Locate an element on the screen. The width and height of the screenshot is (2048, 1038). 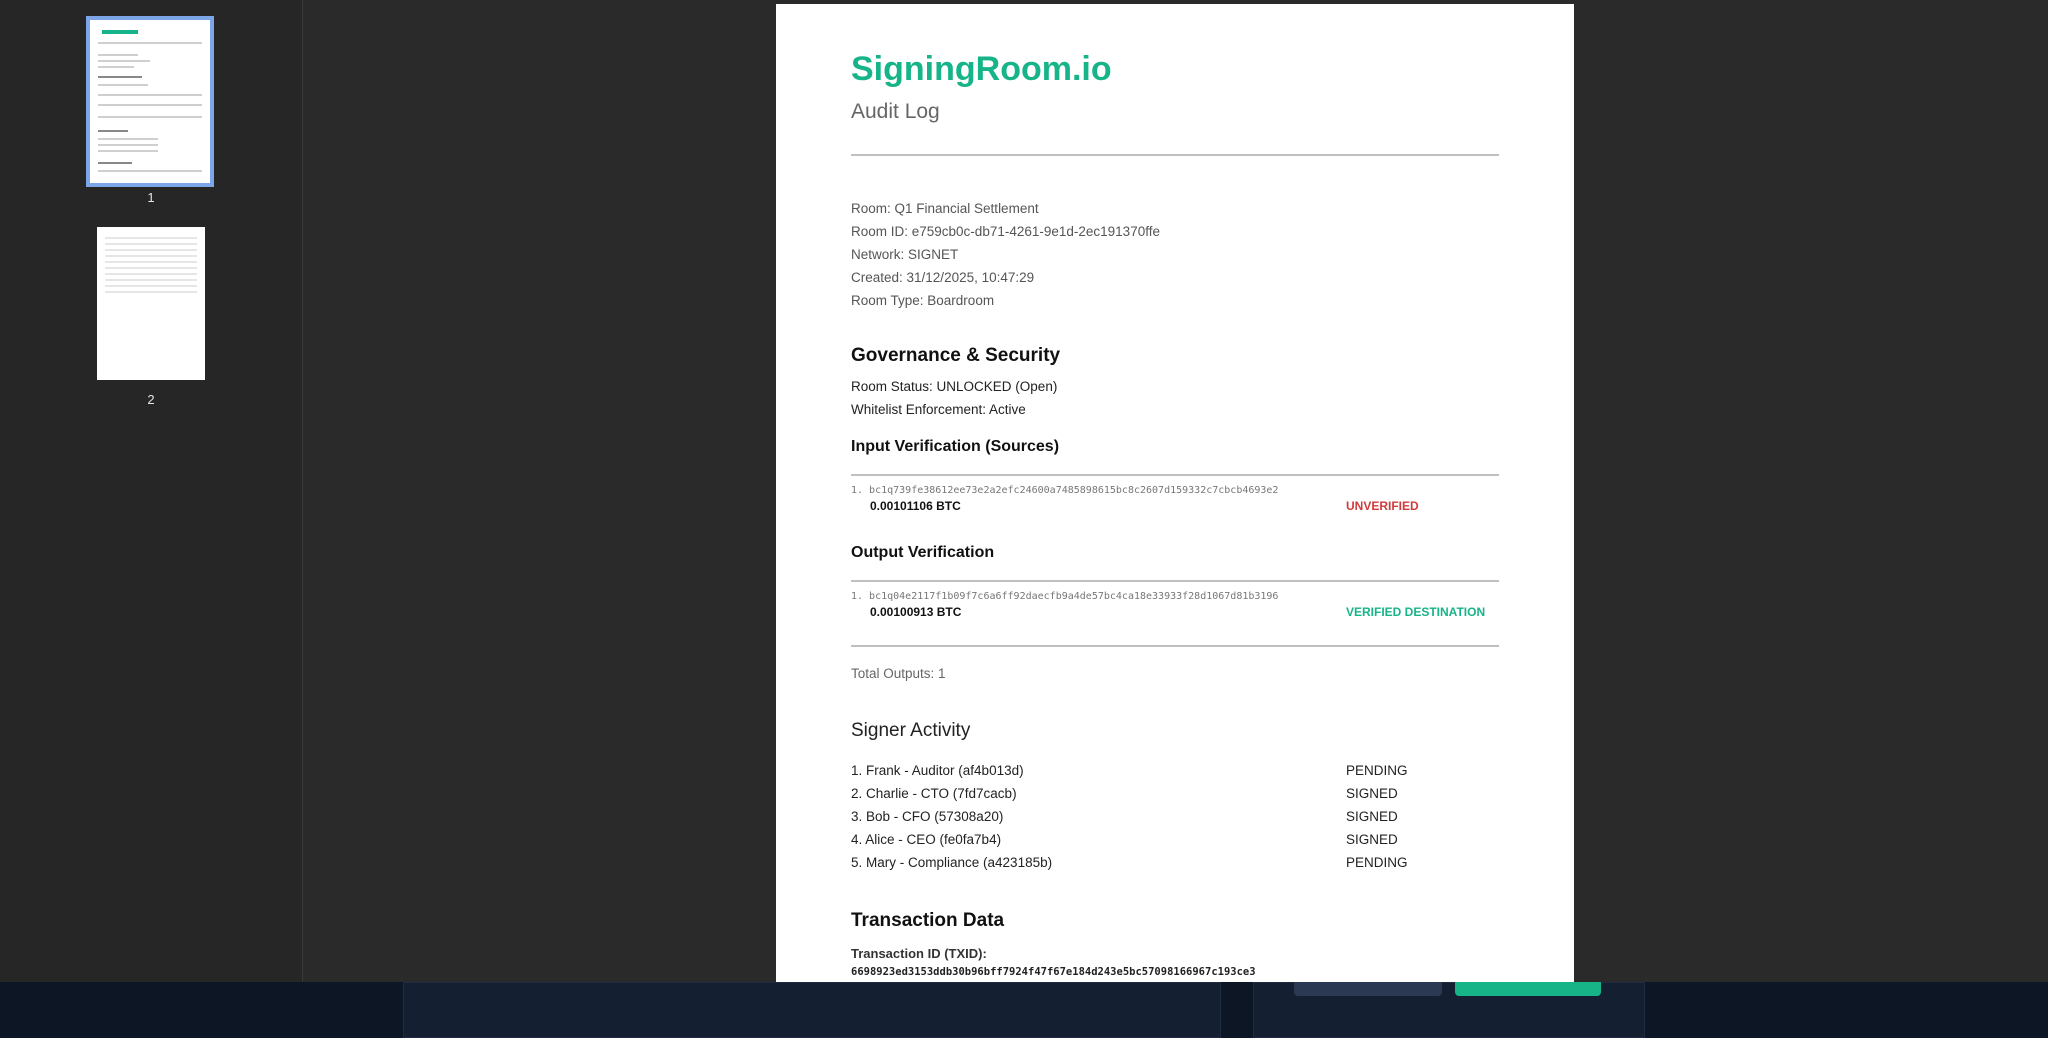
signer-row: 3. Bob - CFO (57308a20) SIGNED is located at coordinates (1175, 820).